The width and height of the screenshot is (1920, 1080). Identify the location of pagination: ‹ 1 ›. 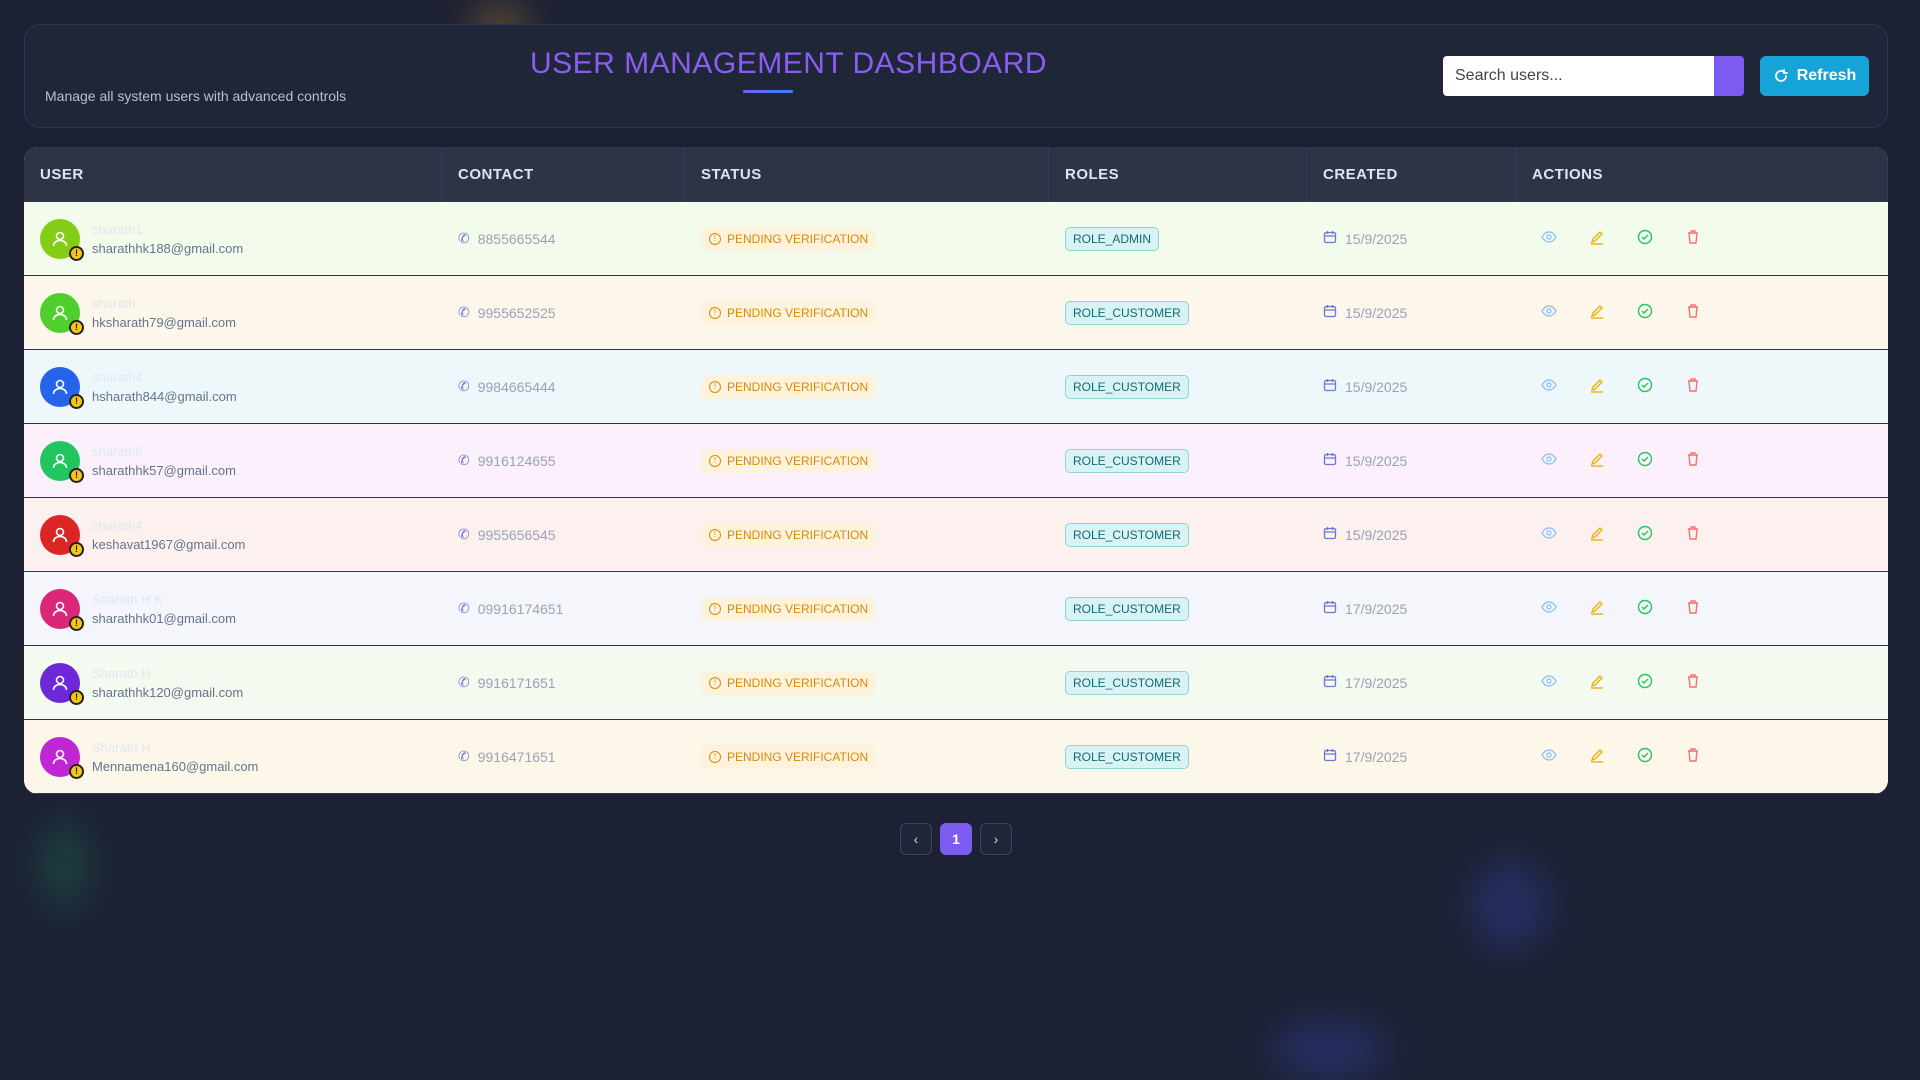
(956, 839).